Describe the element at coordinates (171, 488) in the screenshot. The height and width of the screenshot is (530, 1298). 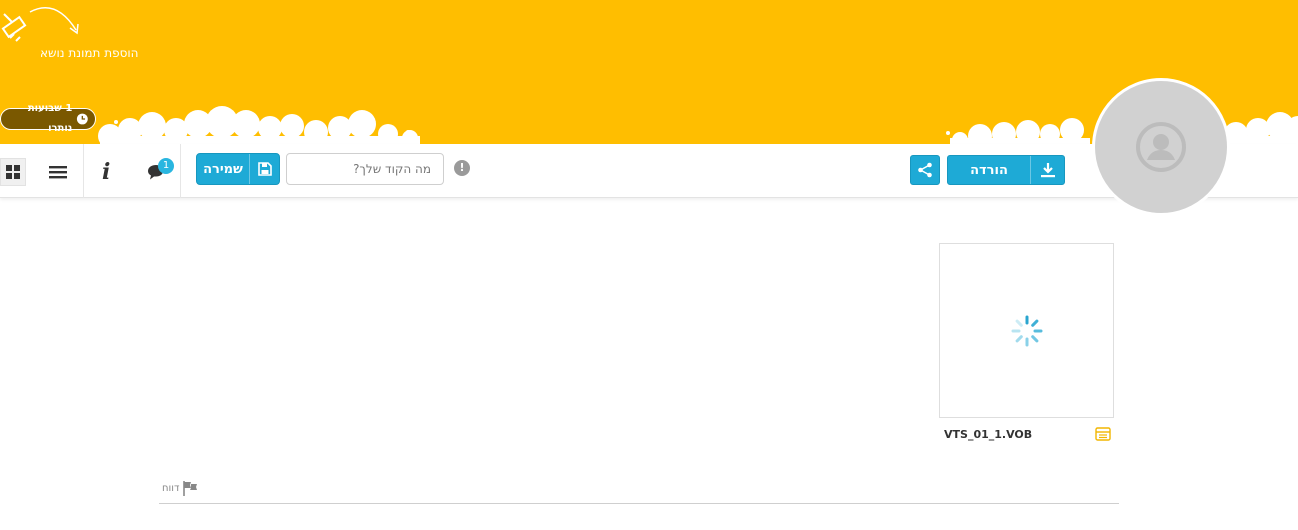
I see `report-label: דווח` at that location.